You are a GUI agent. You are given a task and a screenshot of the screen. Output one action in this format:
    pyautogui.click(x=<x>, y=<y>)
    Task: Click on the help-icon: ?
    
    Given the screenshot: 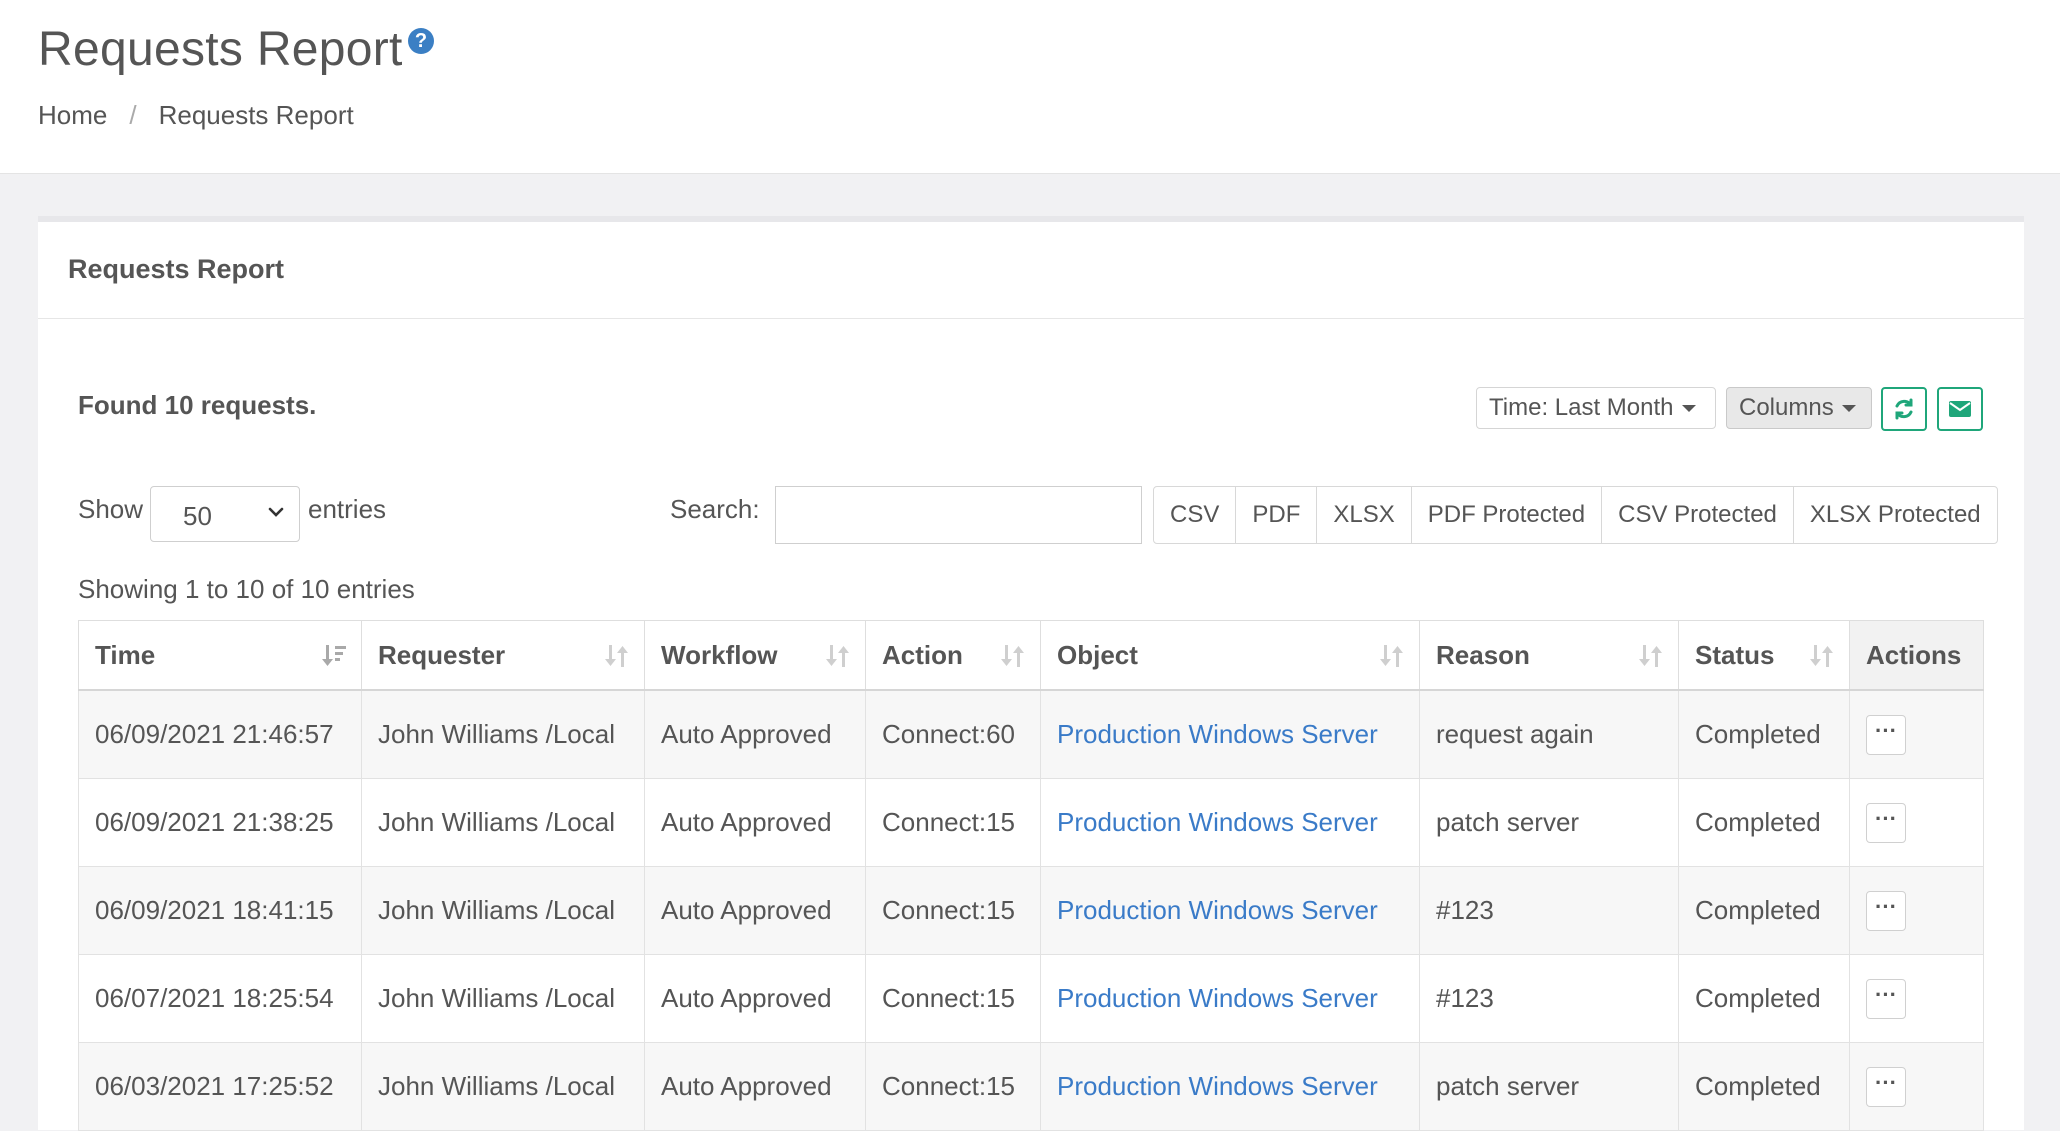 What is the action you would take?
    pyautogui.click(x=421, y=41)
    